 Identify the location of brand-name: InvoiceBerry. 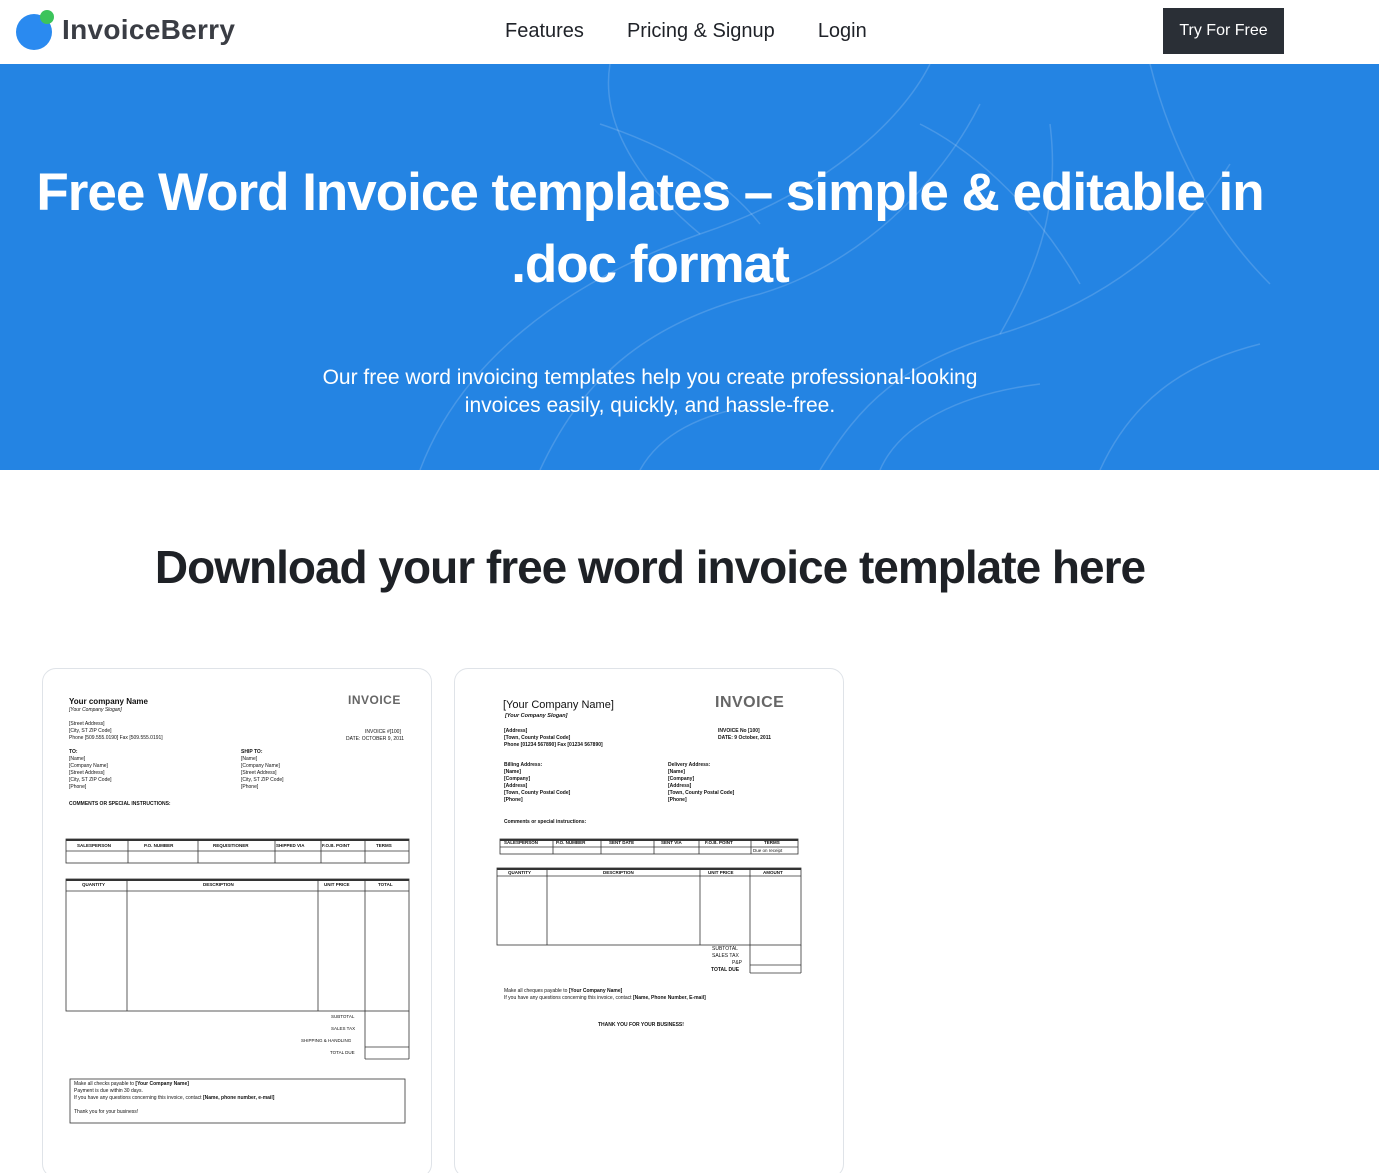
(149, 29).